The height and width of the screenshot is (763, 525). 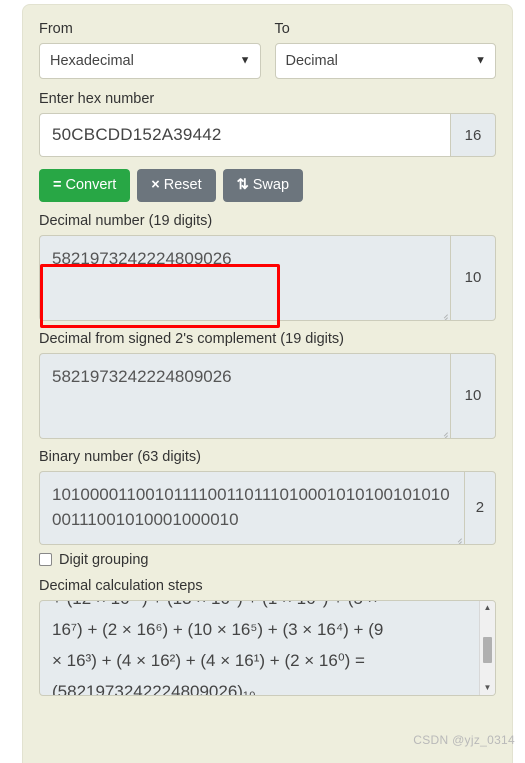 What do you see at coordinates (244, 395) in the screenshot?
I see `twos-complement-result: 5821973242224809026` at bounding box center [244, 395].